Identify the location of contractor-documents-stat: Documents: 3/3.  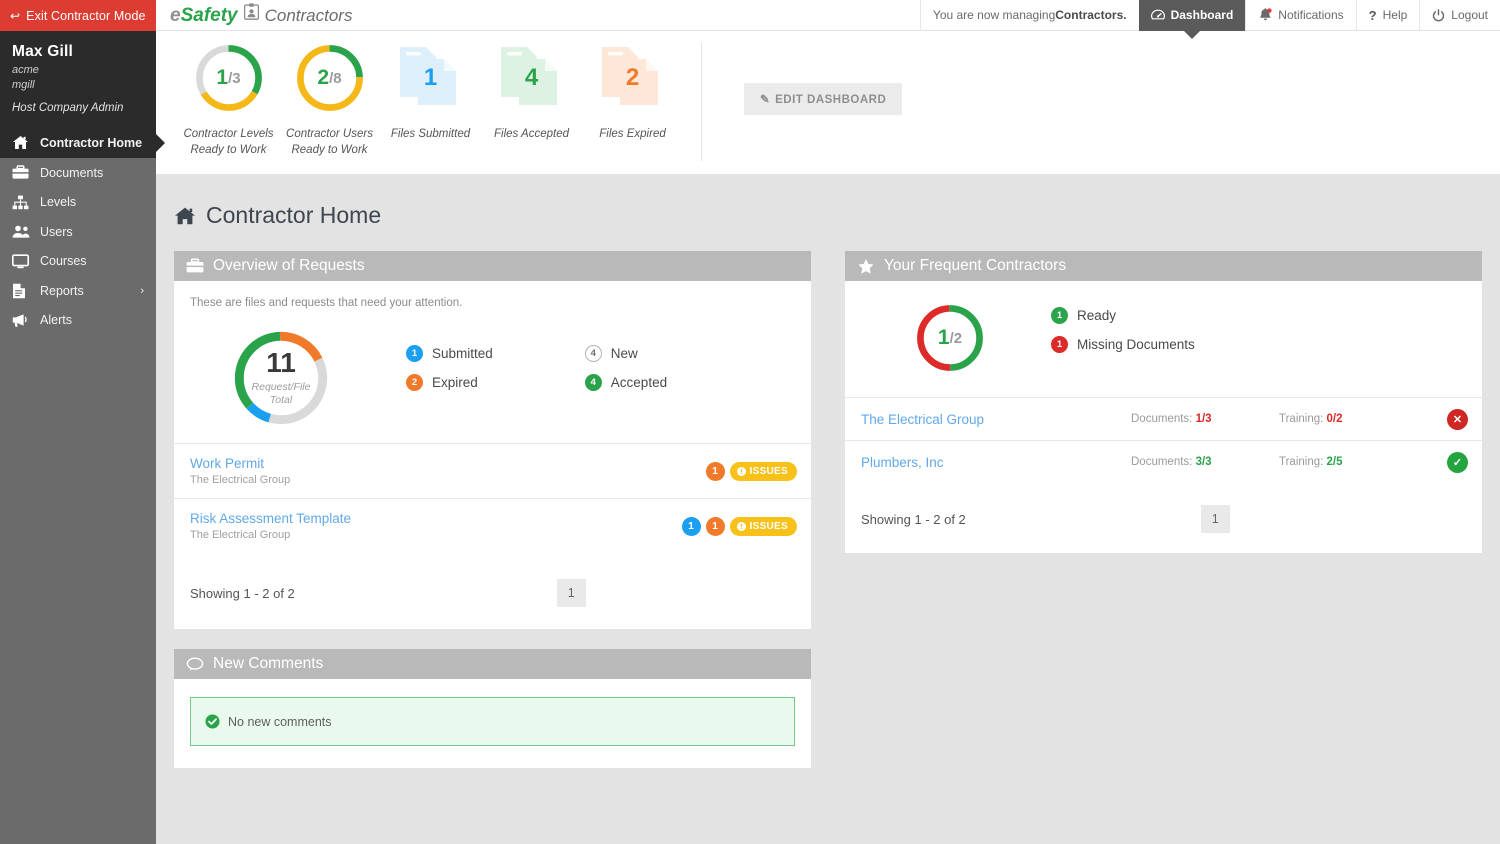
(1205, 462).